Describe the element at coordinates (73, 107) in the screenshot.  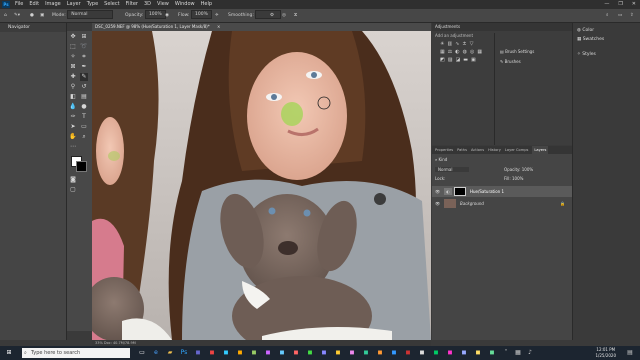
I see `blur-tool-icon: 💧` at that location.